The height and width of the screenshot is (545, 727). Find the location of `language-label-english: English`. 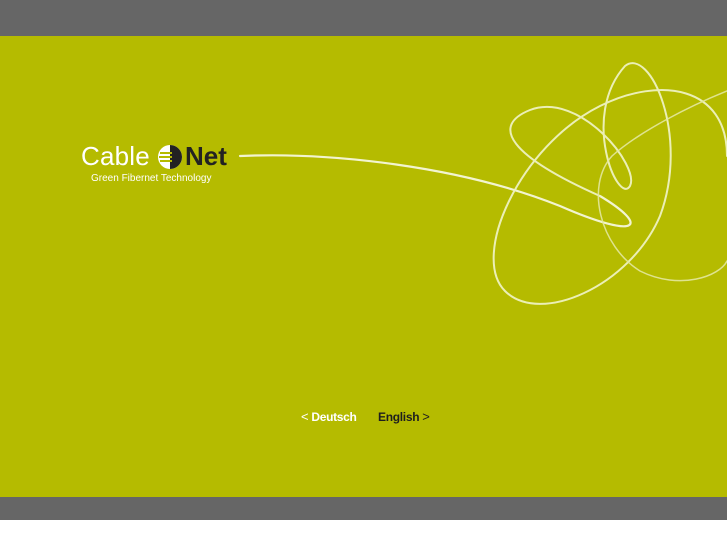

language-label-english: English is located at coordinates (399, 417).